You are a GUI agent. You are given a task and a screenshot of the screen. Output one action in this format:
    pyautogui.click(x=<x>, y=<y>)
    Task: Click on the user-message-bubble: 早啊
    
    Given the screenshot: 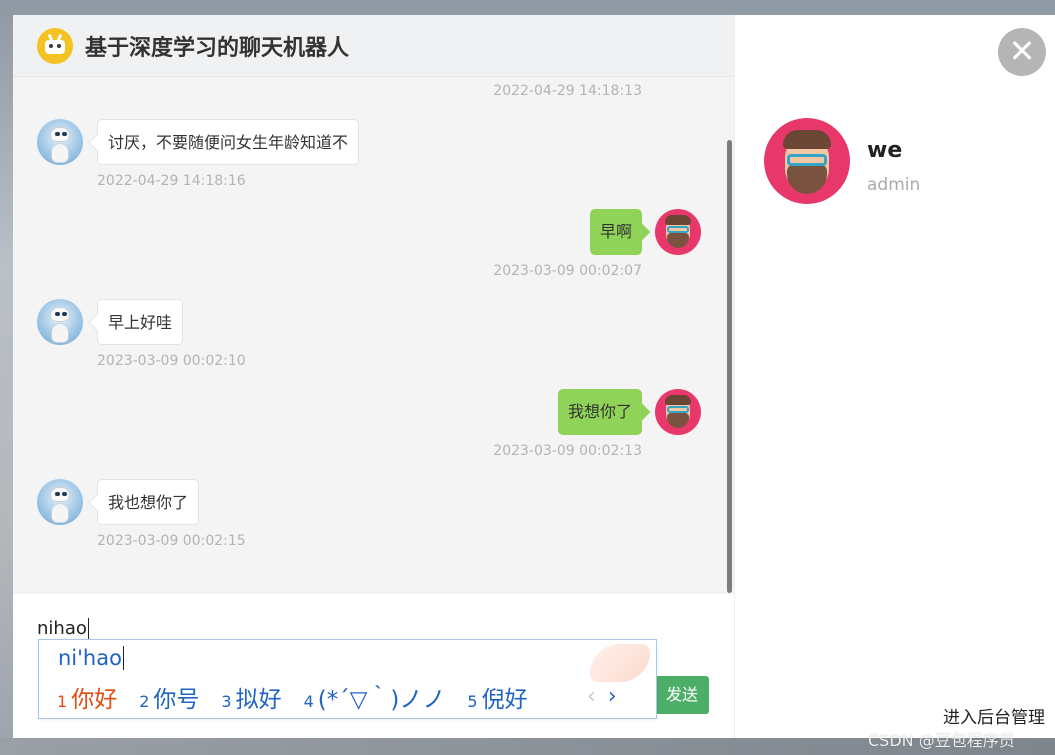 What is the action you would take?
    pyautogui.click(x=615, y=232)
    